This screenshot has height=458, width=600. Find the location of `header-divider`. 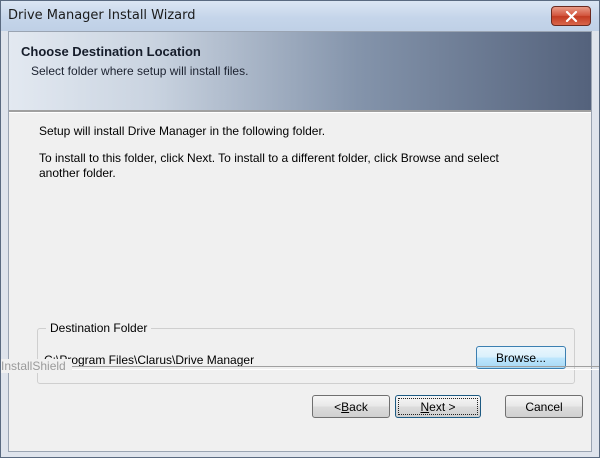

header-divider is located at coordinates (300, 111).